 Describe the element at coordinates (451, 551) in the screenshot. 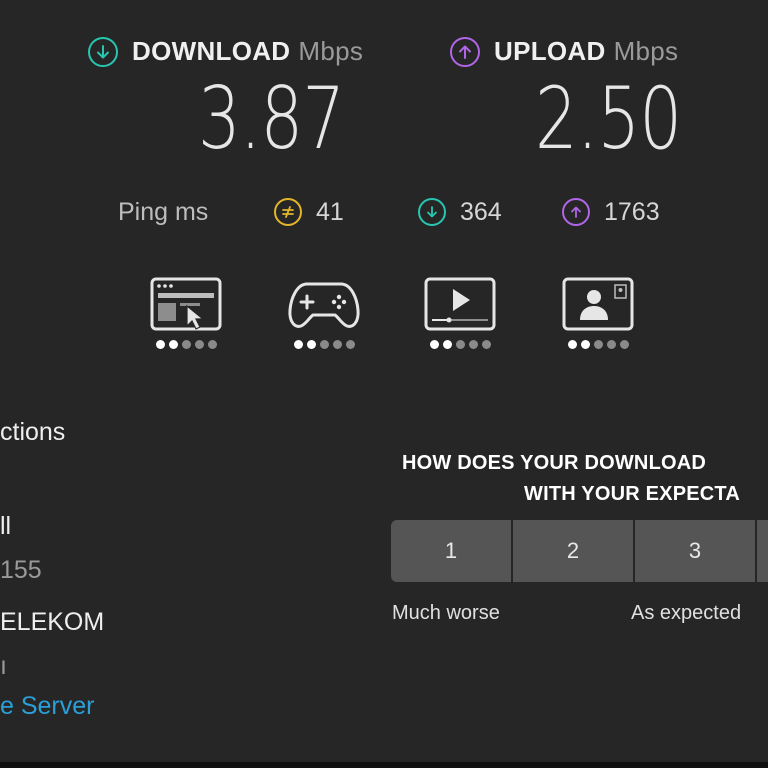

I see `rating-button-1: 1` at that location.